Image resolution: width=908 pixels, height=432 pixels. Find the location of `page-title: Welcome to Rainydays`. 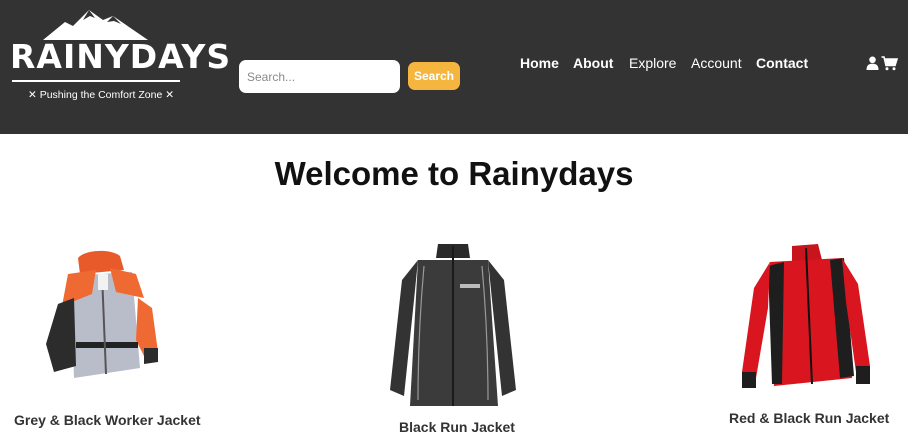

page-title: Welcome to Rainydays is located at coordinates (454, 173).